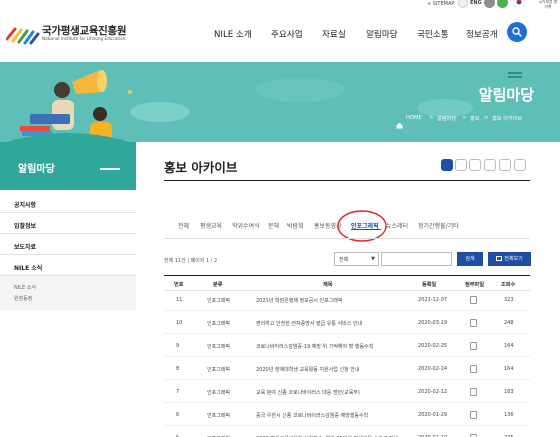 The width and height of the screenshot is (560, 437). What do you see at coordinates (438, 225) in the screenshot?
I see `tab-periodicals: 정기간행물/기타` at bounding box center [438, 225].